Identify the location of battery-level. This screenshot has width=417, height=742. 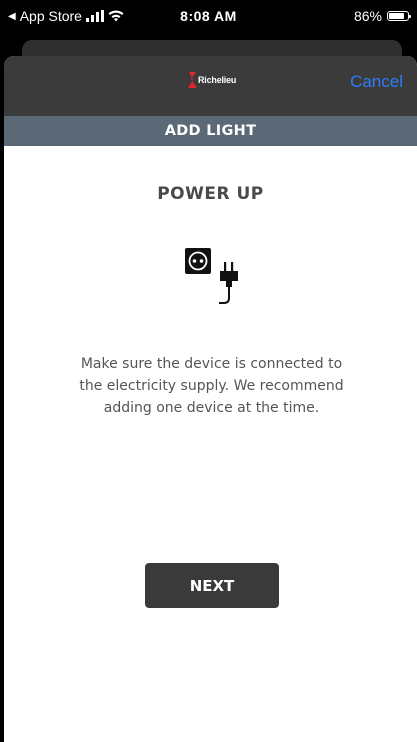
(397, 16).